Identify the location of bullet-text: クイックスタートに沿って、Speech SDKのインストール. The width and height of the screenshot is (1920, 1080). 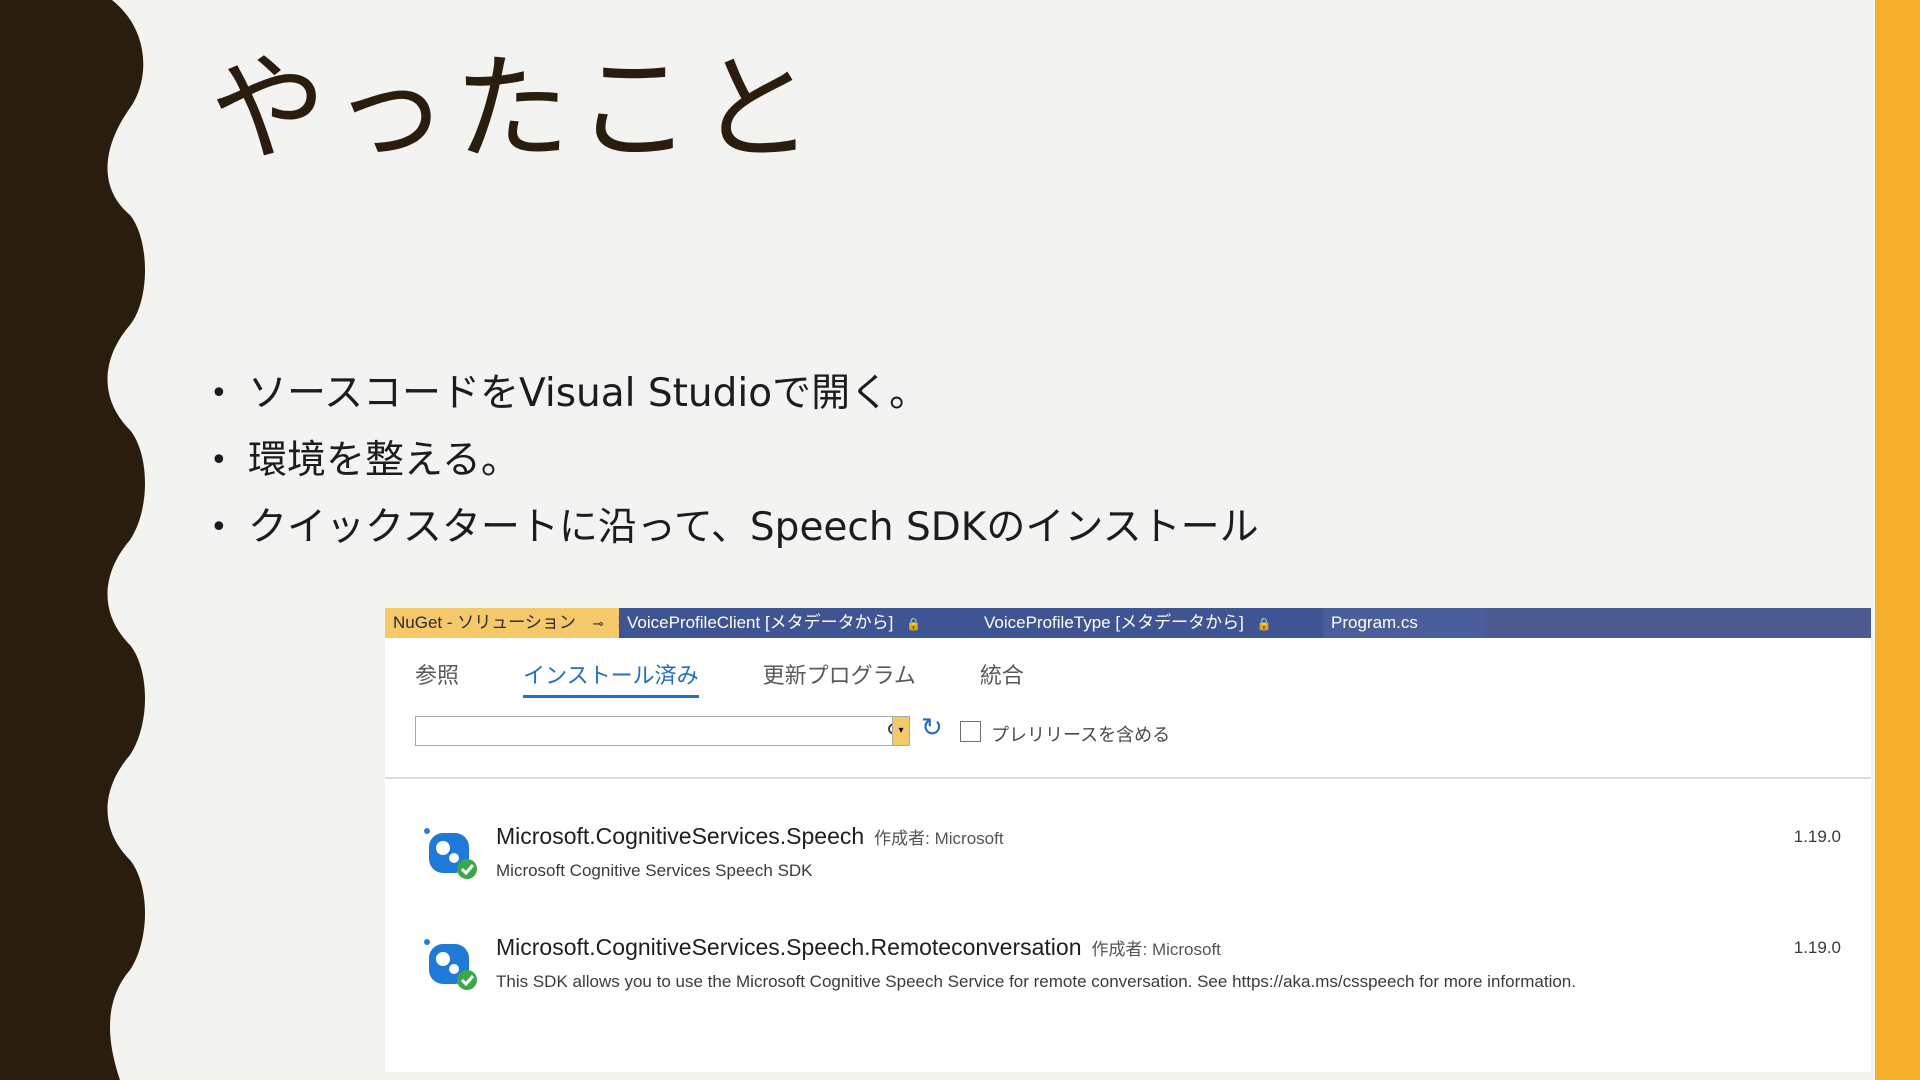
(753, 527).